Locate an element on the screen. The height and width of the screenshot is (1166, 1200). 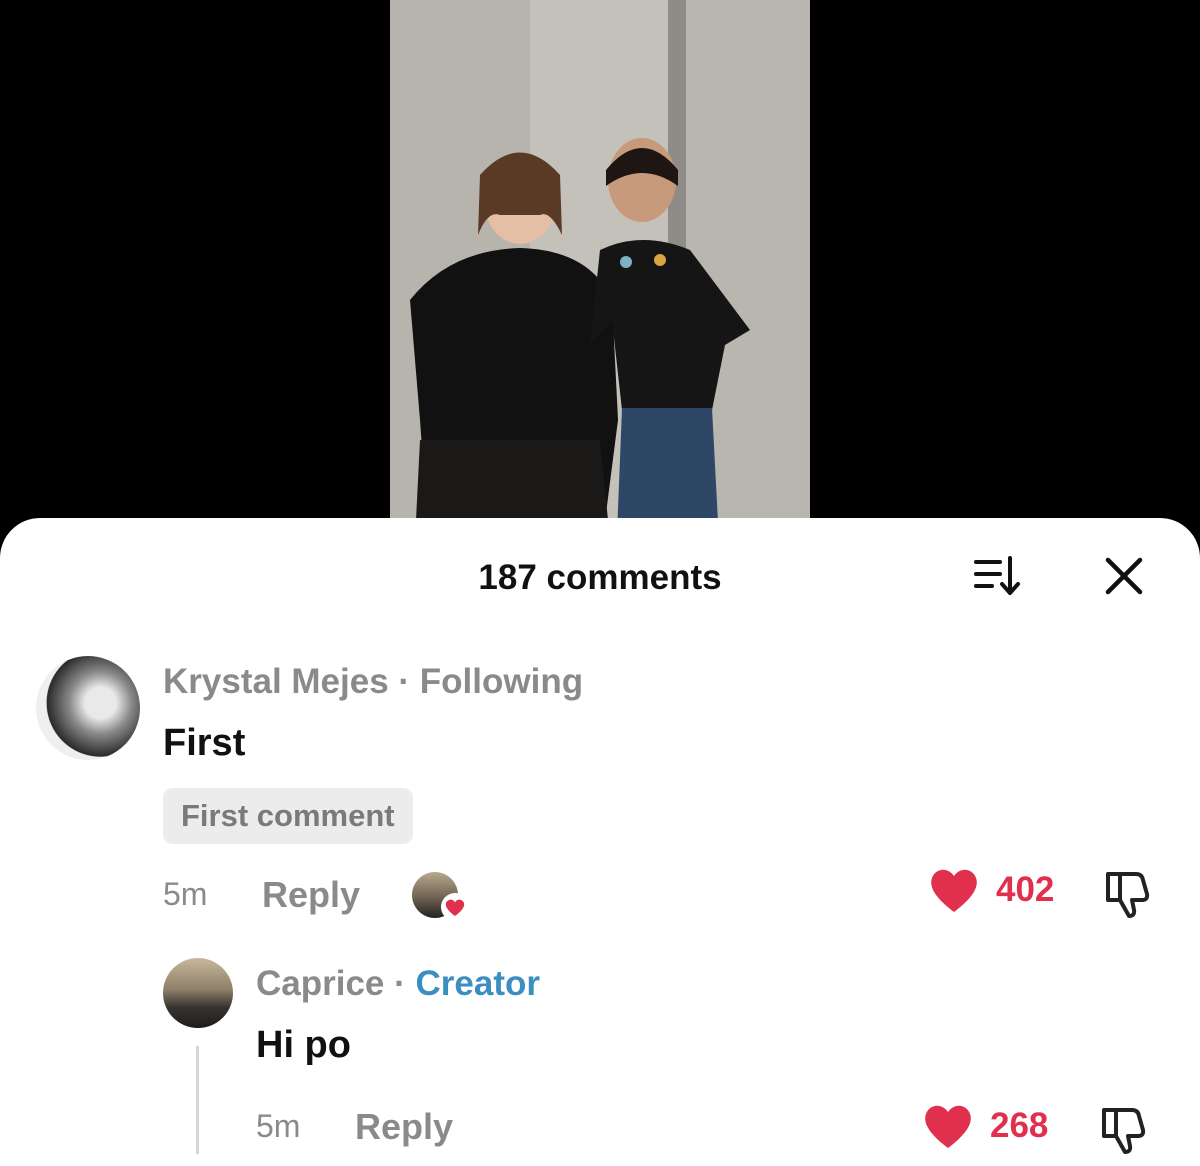
first-comment-badge: First comment is located at coordinates (288, 816).